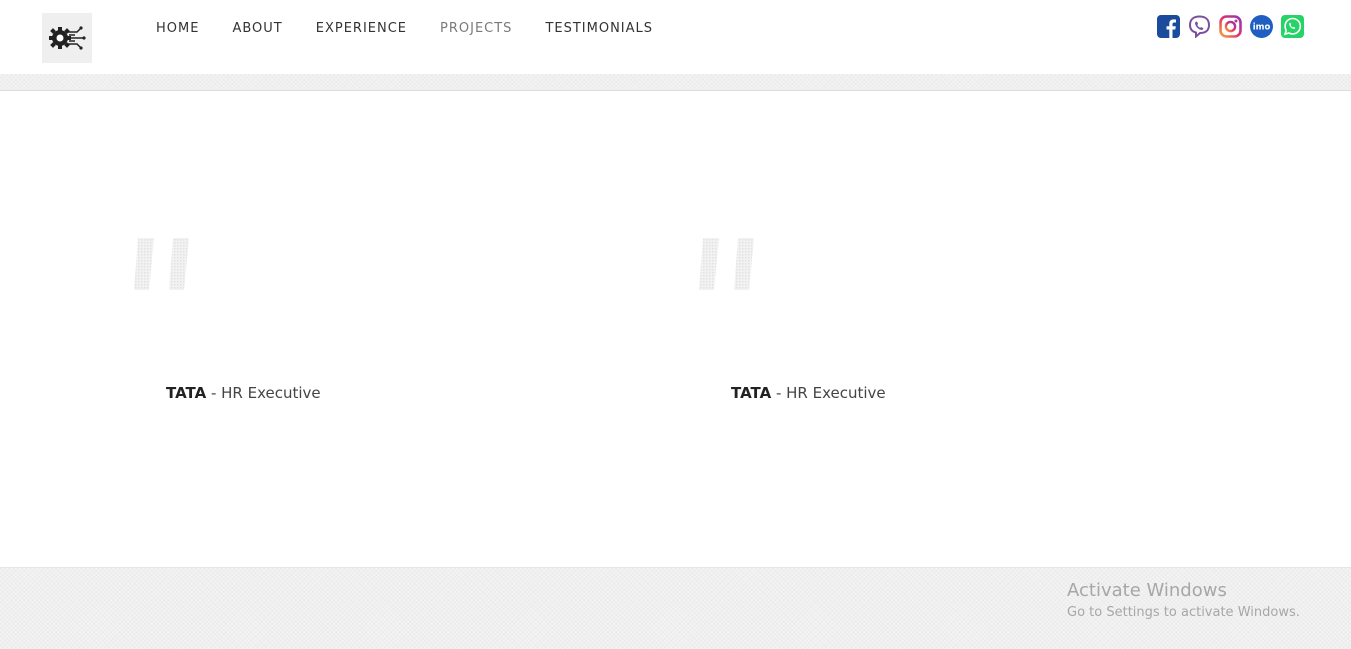 The height and width of the screenshot is (649, 1351). I want to click on social-links: imo, so click(1230, 26).